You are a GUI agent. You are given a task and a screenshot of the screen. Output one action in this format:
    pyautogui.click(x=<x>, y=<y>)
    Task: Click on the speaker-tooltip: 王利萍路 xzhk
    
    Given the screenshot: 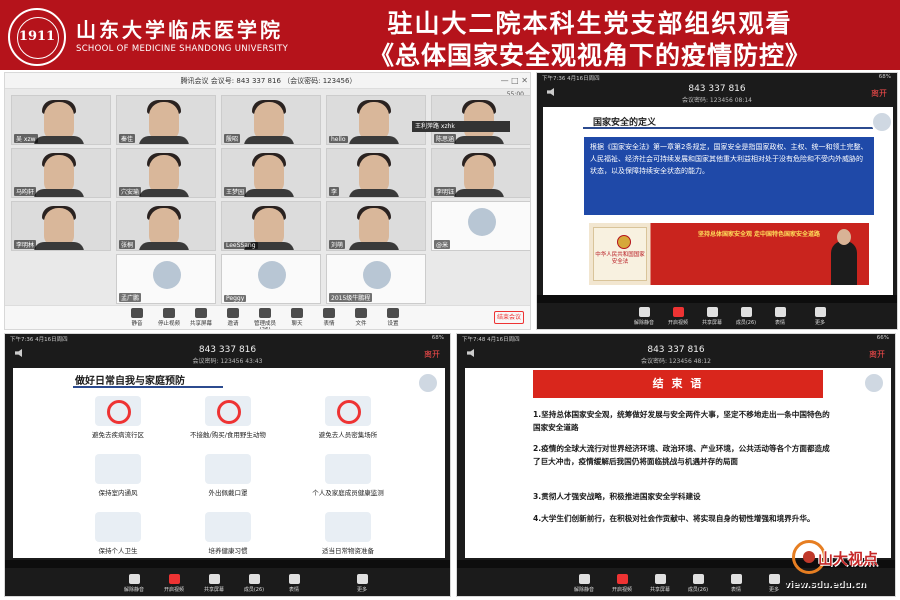 What is the action you would take?
    pyautogui.click(x=461, y=126)
    